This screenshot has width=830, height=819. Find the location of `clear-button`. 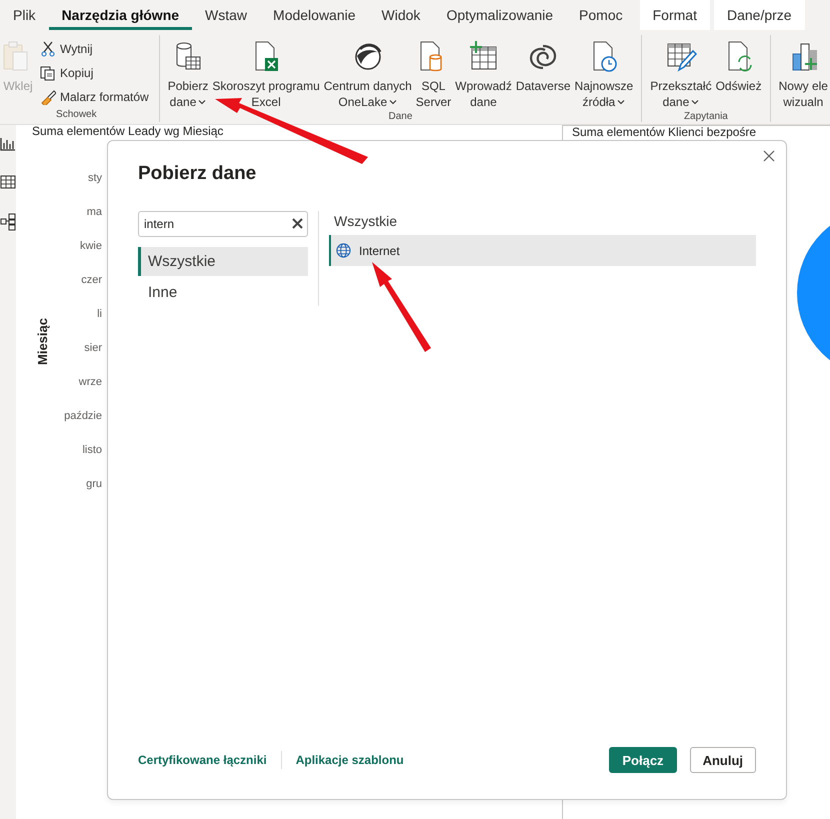

clear-button is located at coordinates (297, 223).